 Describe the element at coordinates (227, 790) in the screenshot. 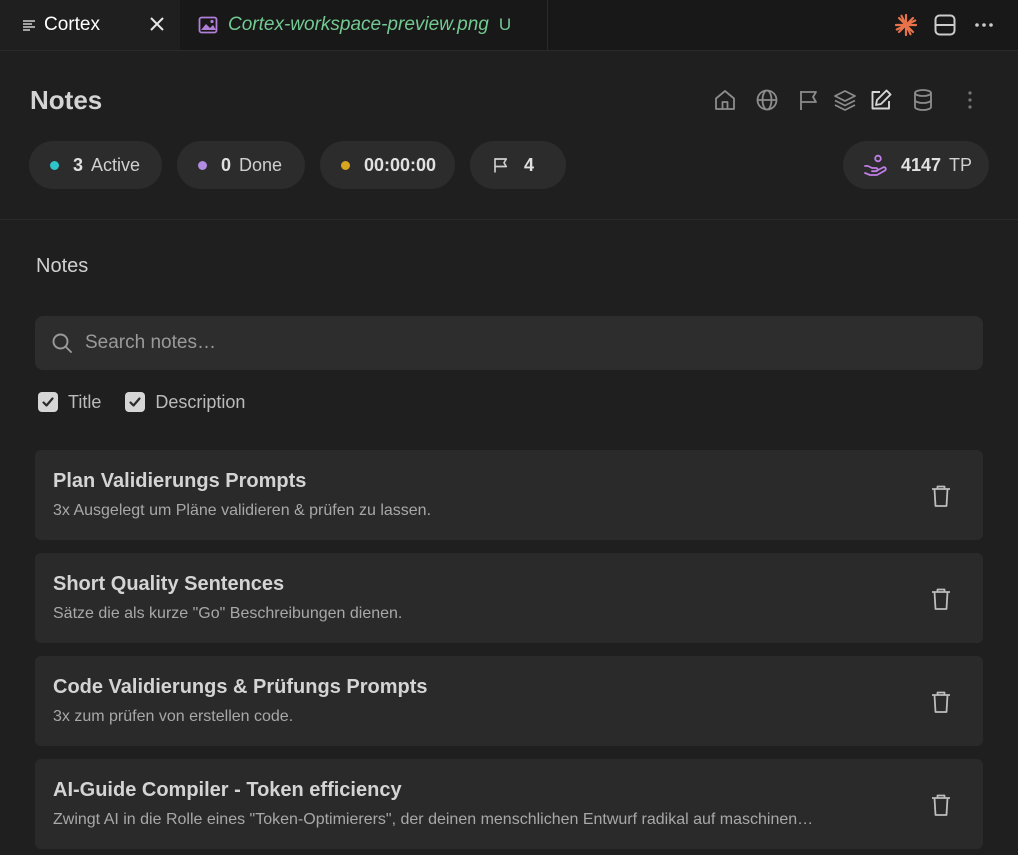

I see `note-title: AI-Guide Compiler - Token efficiency` at that location.